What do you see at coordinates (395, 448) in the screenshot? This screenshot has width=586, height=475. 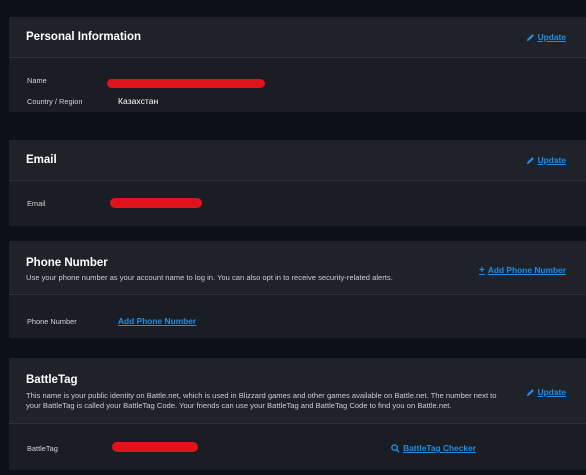 I see `search-icon` at bounding box center [395, 448].